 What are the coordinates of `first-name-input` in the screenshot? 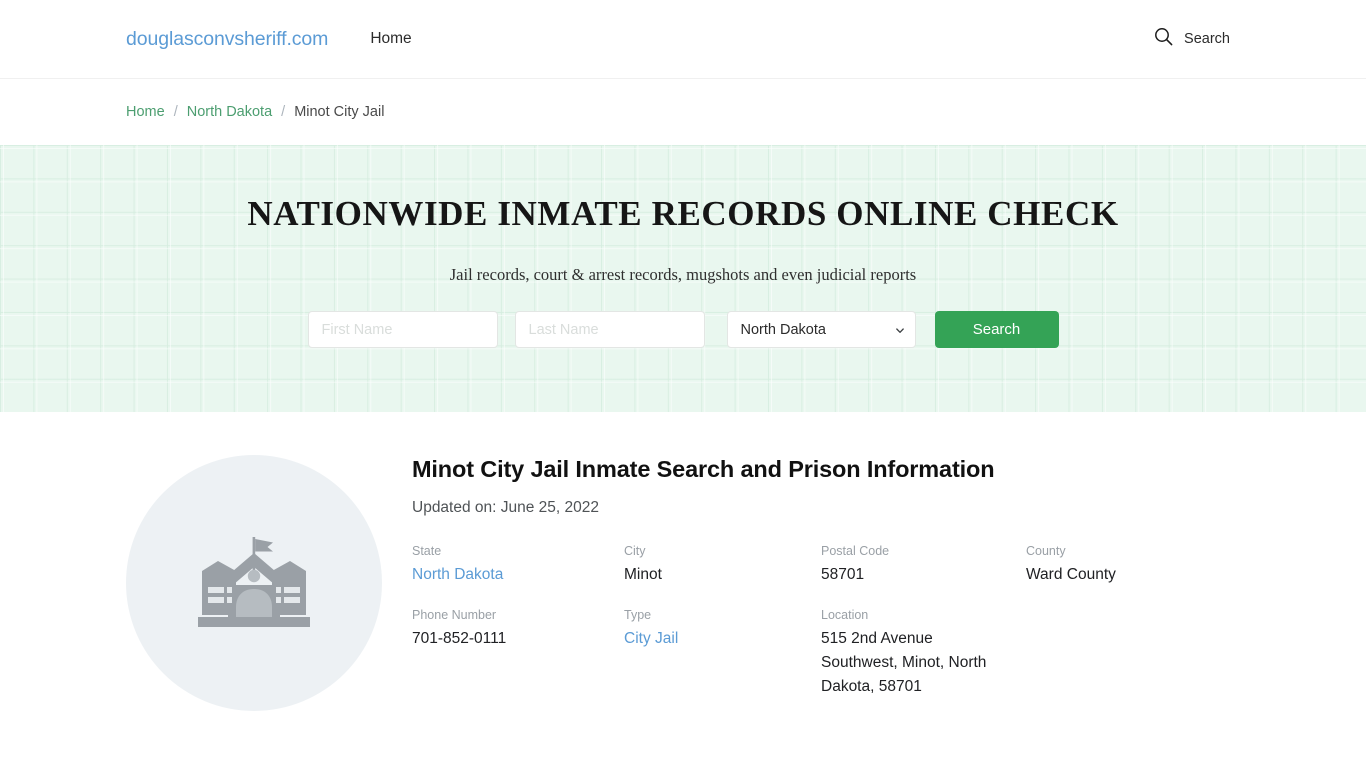 It's located at (402, 329).